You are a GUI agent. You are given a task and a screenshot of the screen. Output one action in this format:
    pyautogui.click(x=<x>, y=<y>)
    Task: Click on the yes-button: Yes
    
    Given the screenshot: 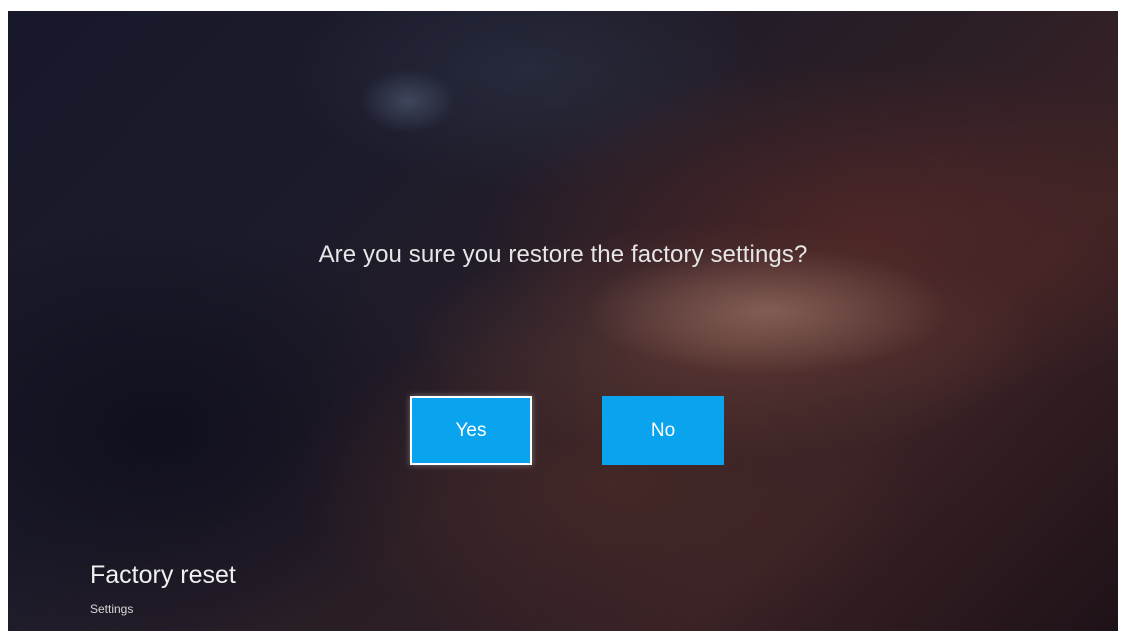 What is the action you would take?
    pyautogui.click(x=471, y=430)
    